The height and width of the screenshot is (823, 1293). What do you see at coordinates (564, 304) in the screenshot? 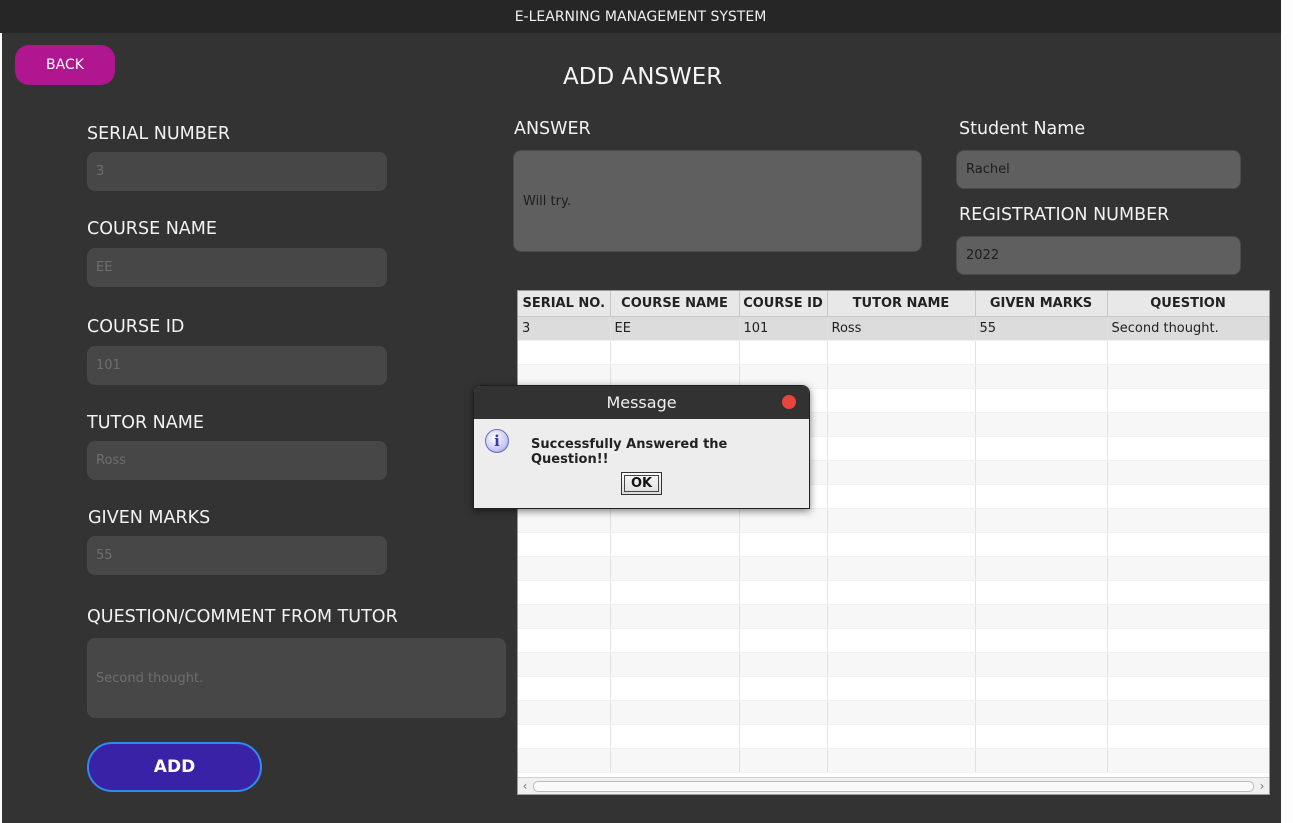
I see `column-header: SERIAL NO.` at bounding box center [564, 304].